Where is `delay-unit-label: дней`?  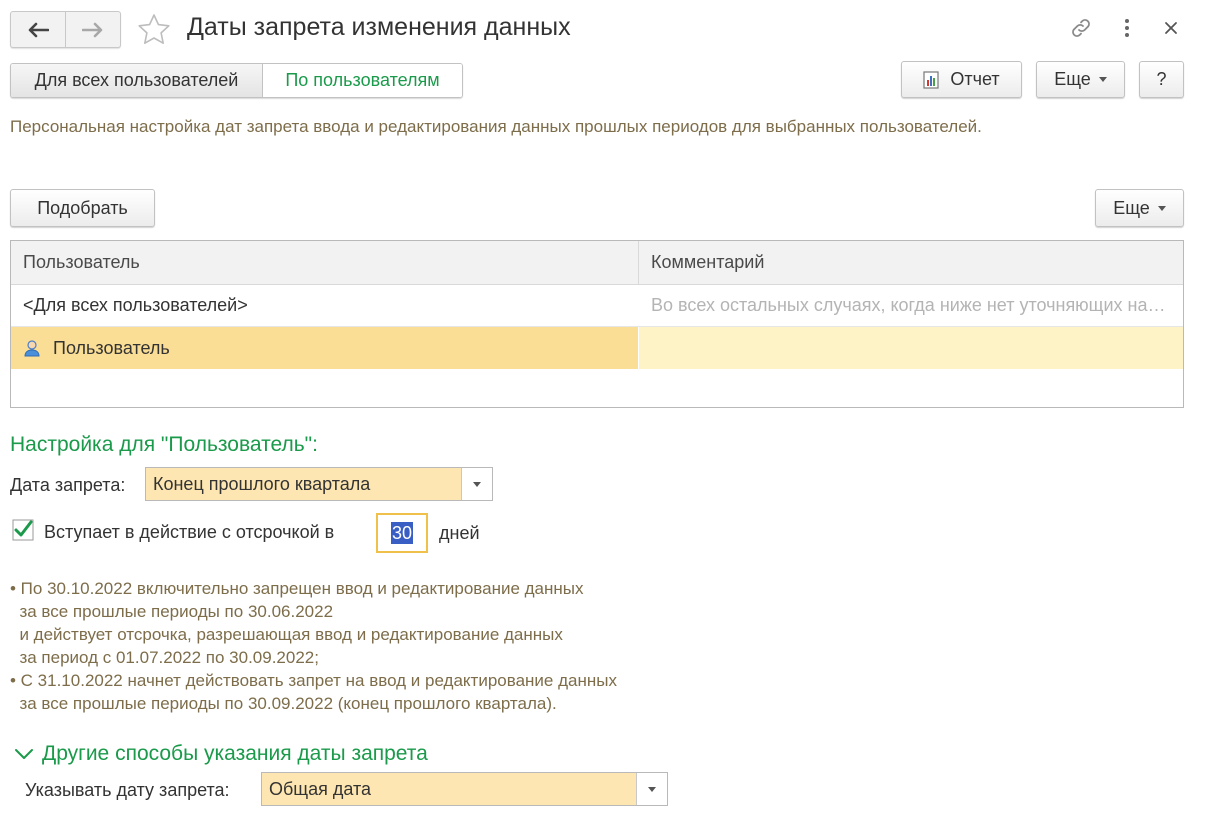 delay-unit-label: дней is located at coordinates (459, 533).